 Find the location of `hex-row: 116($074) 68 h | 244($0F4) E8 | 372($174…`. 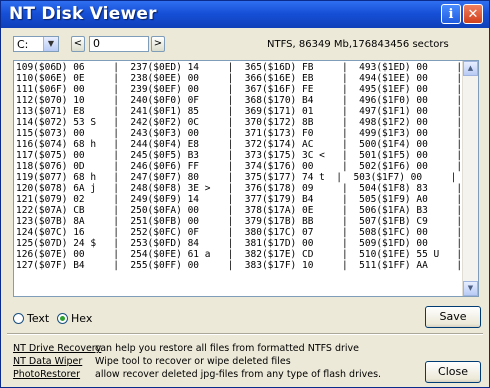

hex-row: 116($074) 68 h | 244($0F4) E8 | 372($174… is located at coordinates (239, 144).